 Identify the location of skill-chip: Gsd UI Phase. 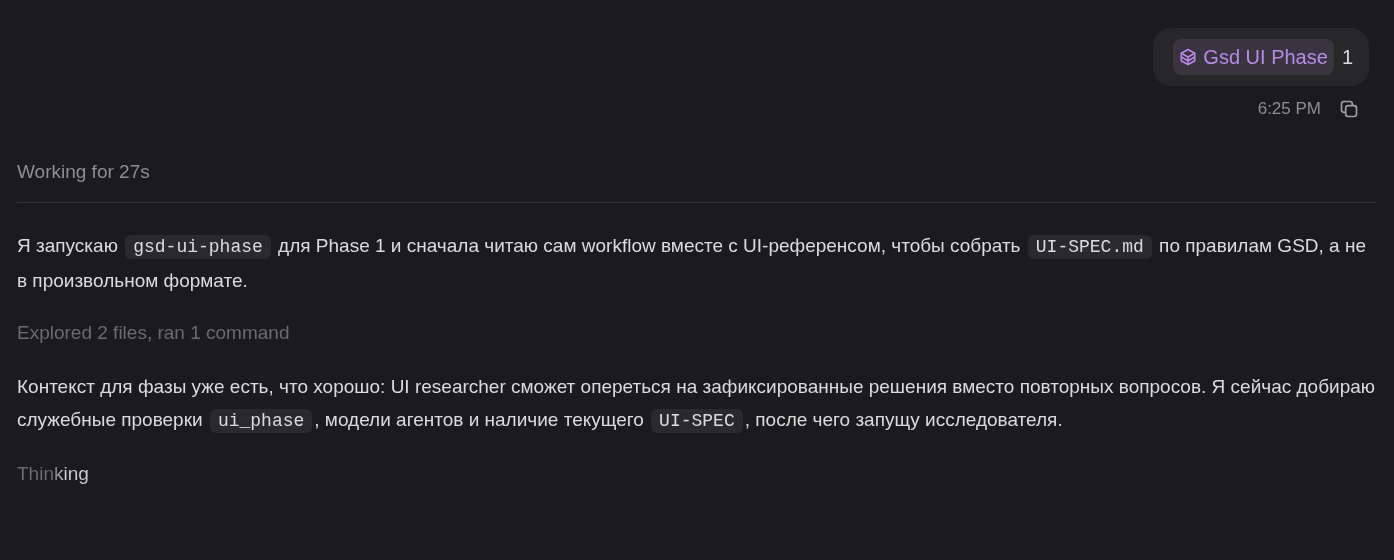
(1253, 57).